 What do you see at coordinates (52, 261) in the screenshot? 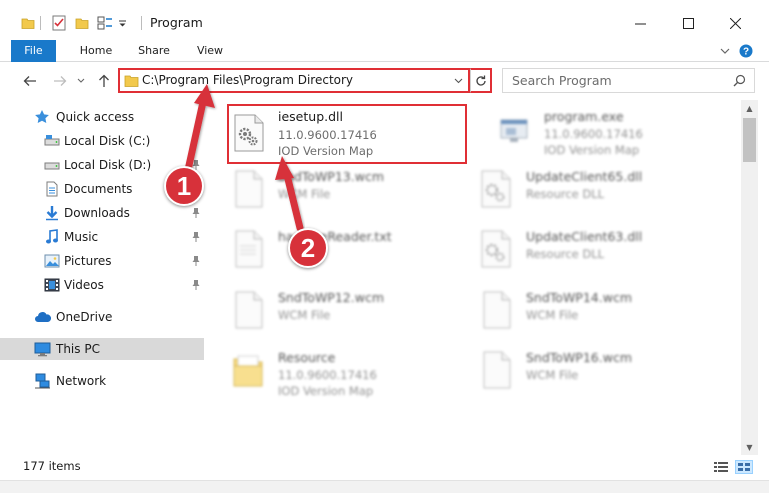
I see `pictures-icon` at bounding box center [52, 261].